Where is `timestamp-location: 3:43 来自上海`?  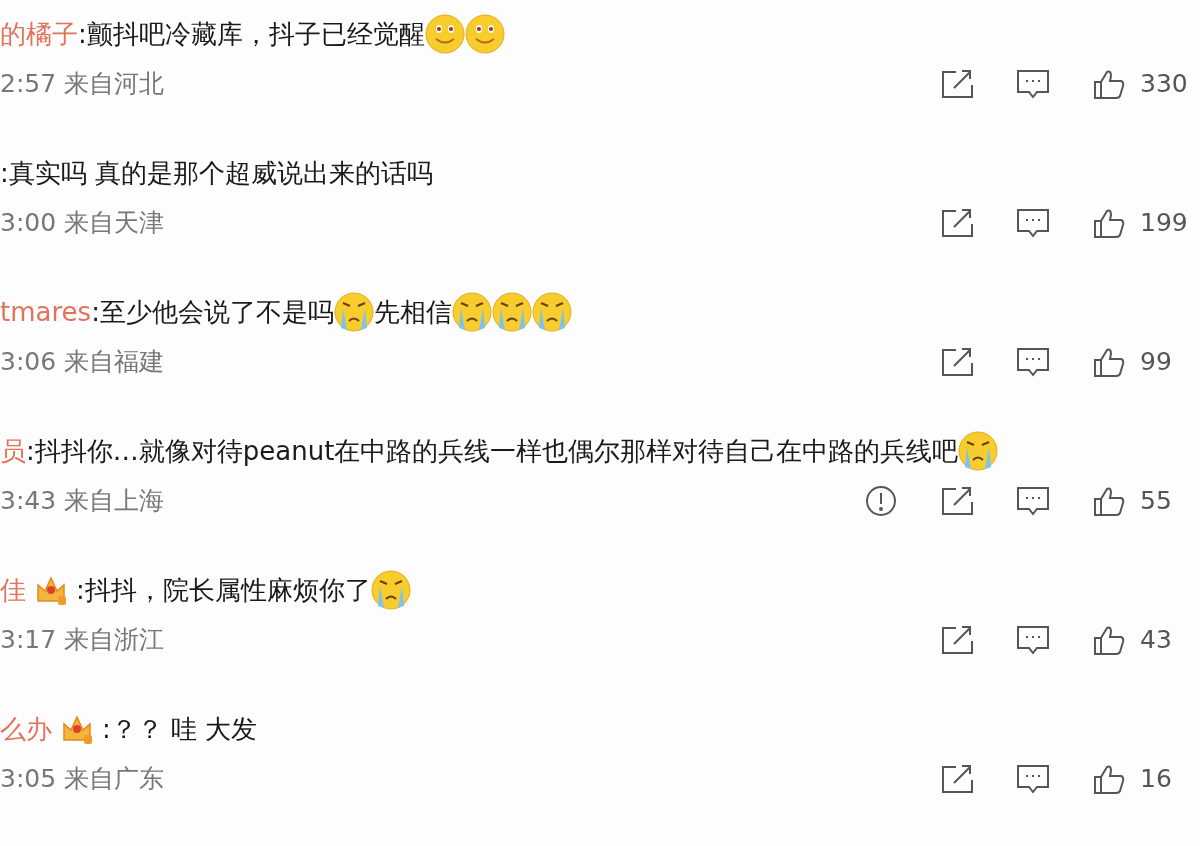 timestamp-location: 3:43 来自上海 is located at coordinates (82, 501).